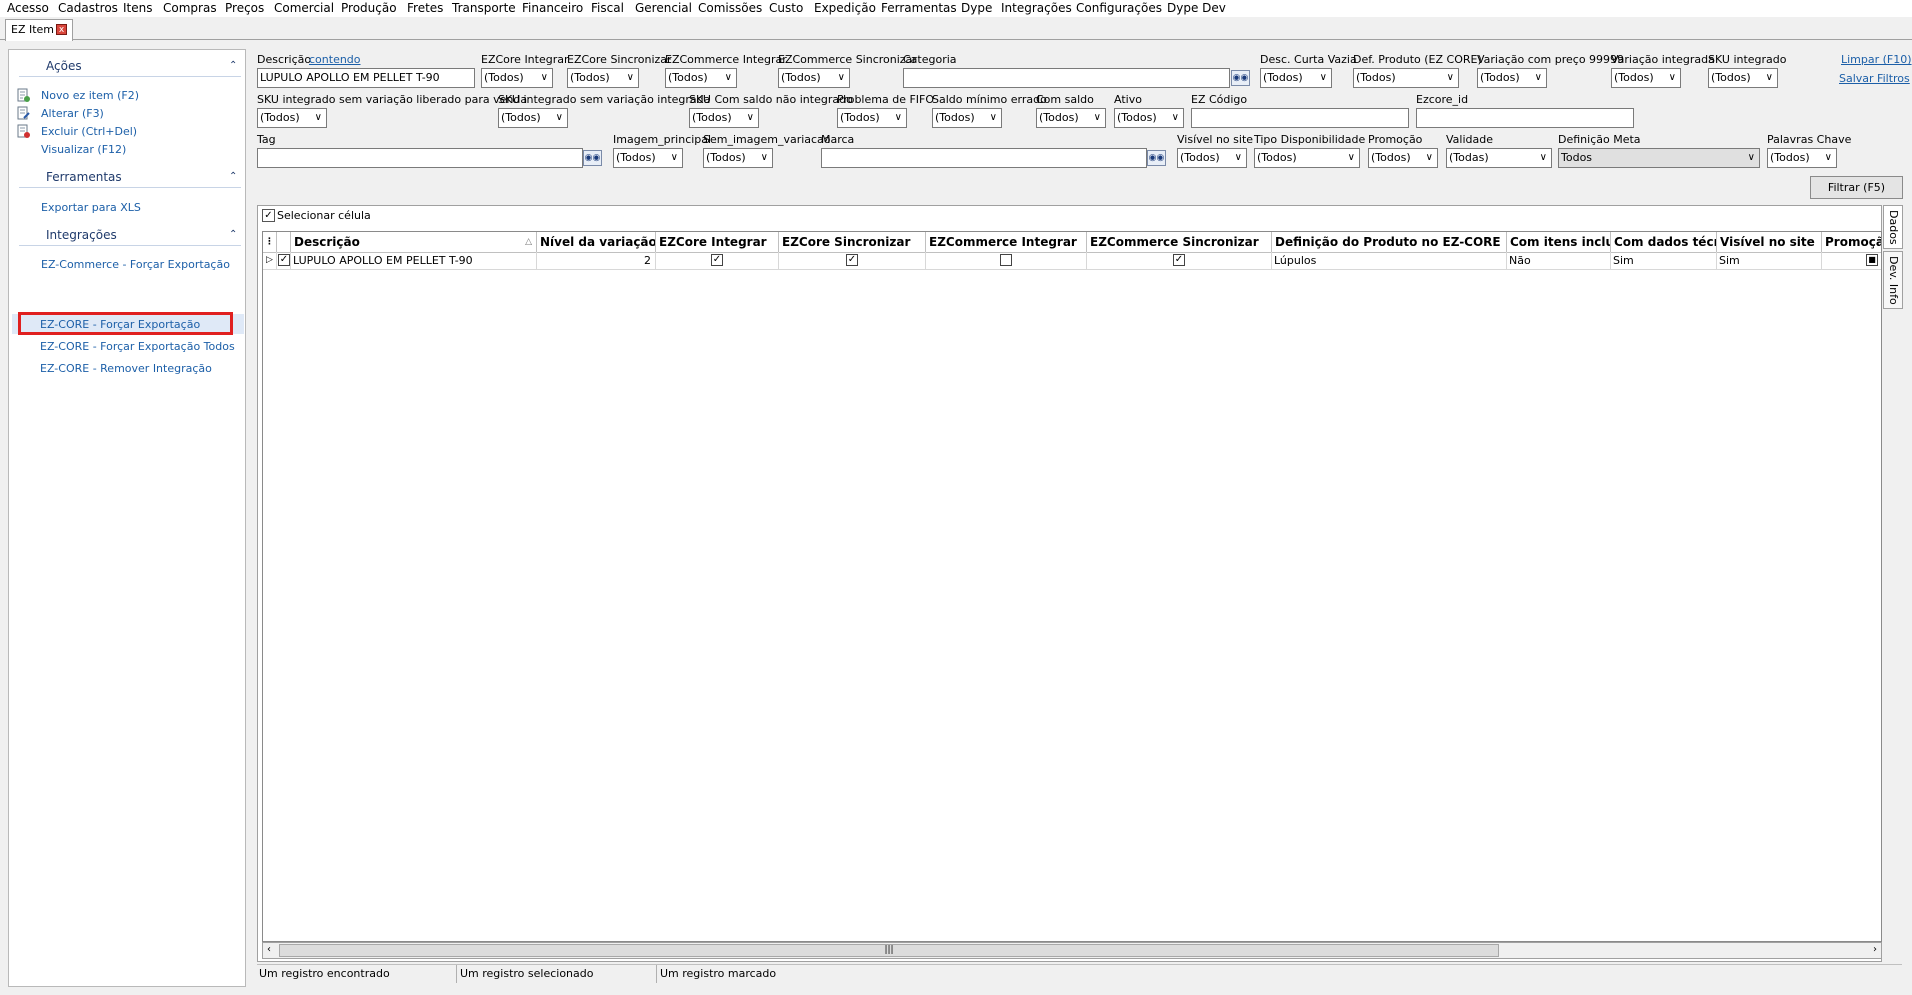 The image size is (1912, 995). I want to click on palavras-chave-select: (Todos), so click(1802, 158).